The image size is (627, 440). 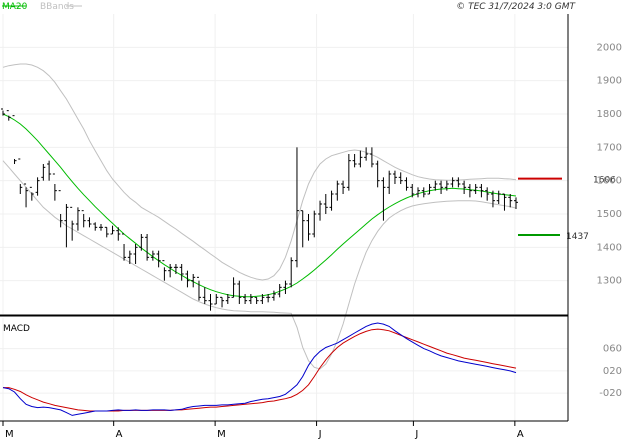 I want to click on macd-tick-label: 020, so click(x=612, y=371).